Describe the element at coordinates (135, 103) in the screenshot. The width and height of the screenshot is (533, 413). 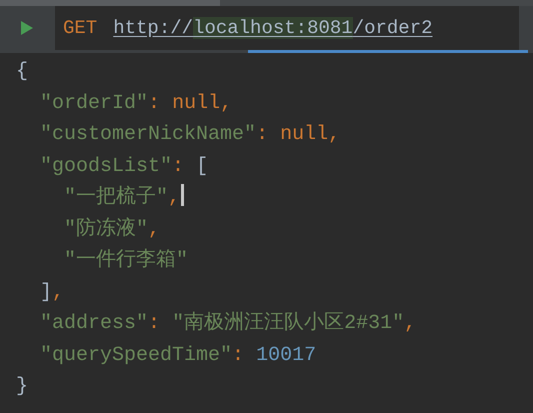
I see `code-line: "orderId": null,` at that location.